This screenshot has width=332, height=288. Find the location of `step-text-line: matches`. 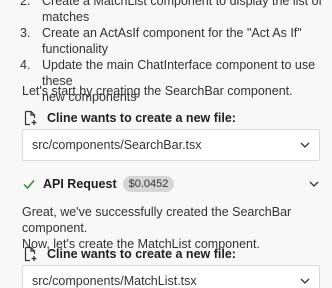

step-text-line: matches is located at coordinates (66, 17).